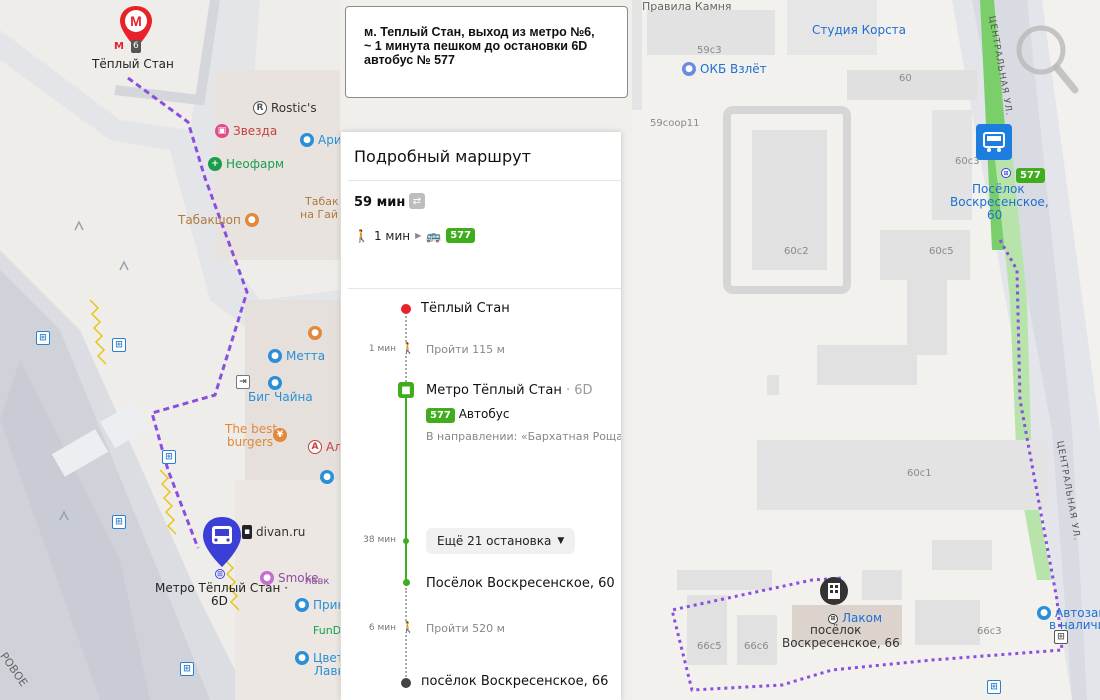  Describe the element at coordinates (415, 235) in the screenshot. I see `route-summary: 🚶 1 мин ▶ 🚌 577` at that location.